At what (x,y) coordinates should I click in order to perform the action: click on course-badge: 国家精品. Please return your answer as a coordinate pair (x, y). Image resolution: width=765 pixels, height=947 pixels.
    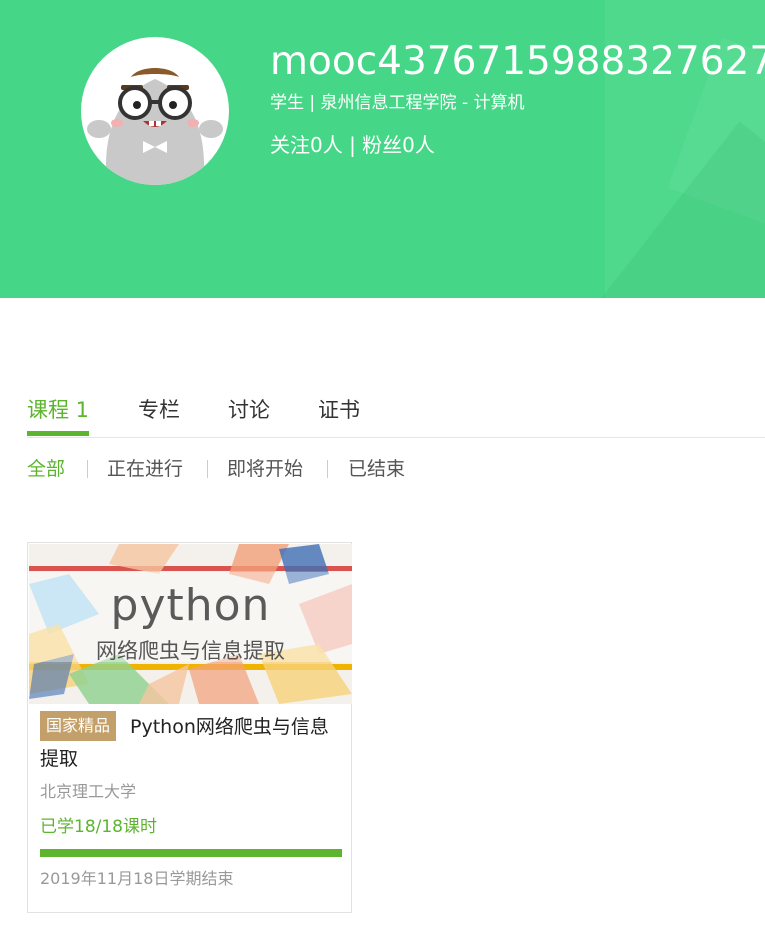
    Looking at the image, I should click on (78, 726).